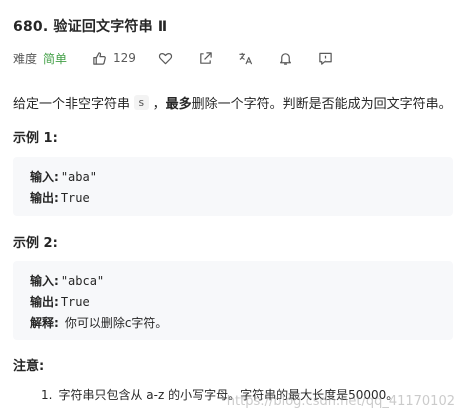 The image size is (463, 417). What do you see at coordinates (25, 58) in the screenshot?
I see `difficulty-label: 难度` at bounding box center [25, 58].